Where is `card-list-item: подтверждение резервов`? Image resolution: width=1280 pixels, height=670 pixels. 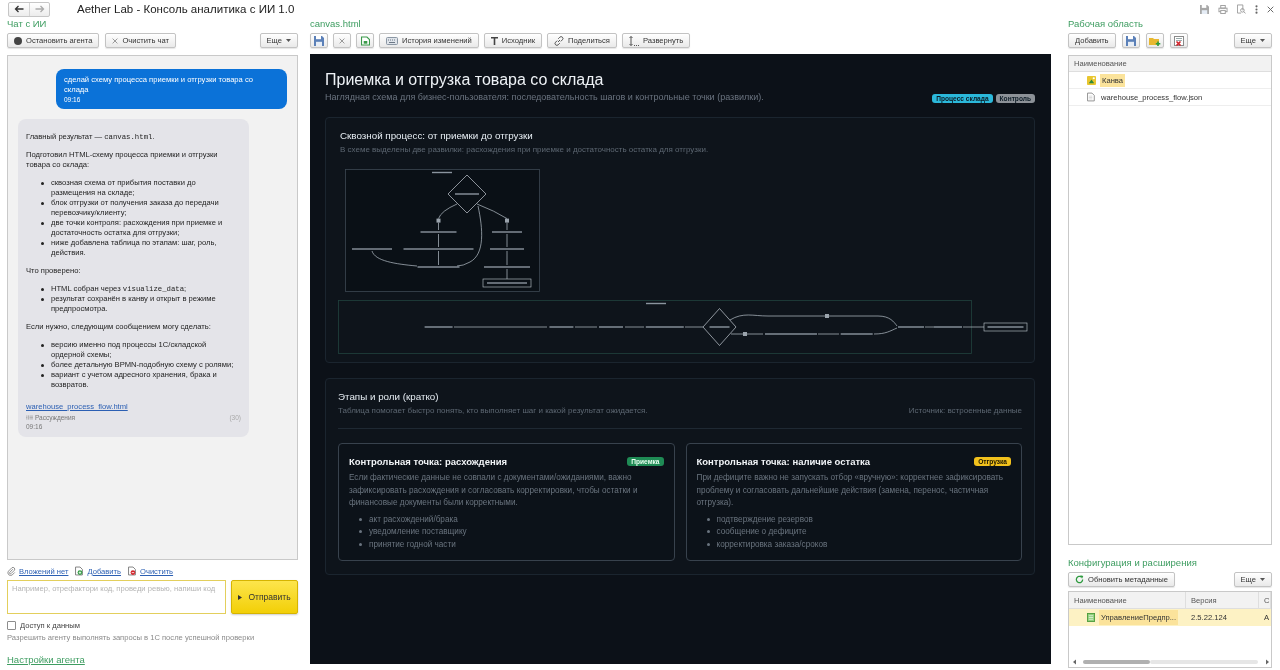
card-list-item: подтверждение резервов is located at coordinates (764, 519).